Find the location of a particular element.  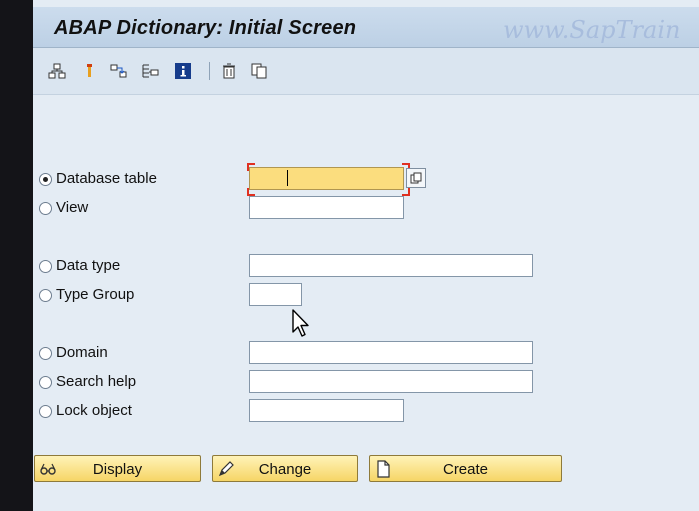

hierarchy-icon is located at coordinates (57, 71).